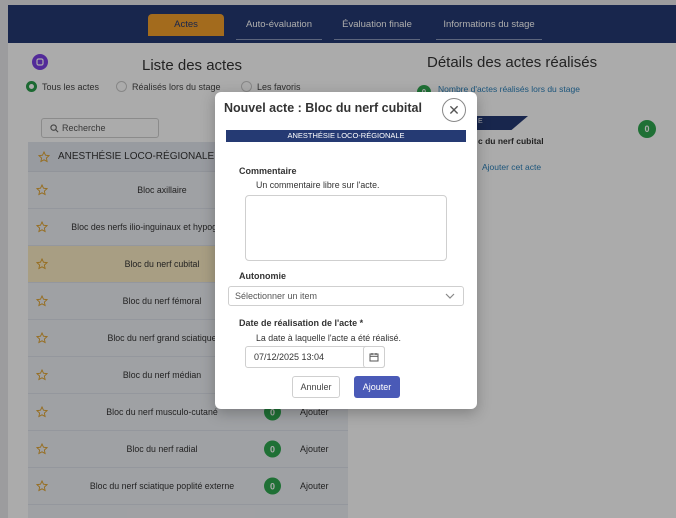 This screenshot has width=676, height=518. What do you see at coordinates (377, 387) in the screenshot?
I see `add-button: Ajouter` at bounding box center [377, 387].